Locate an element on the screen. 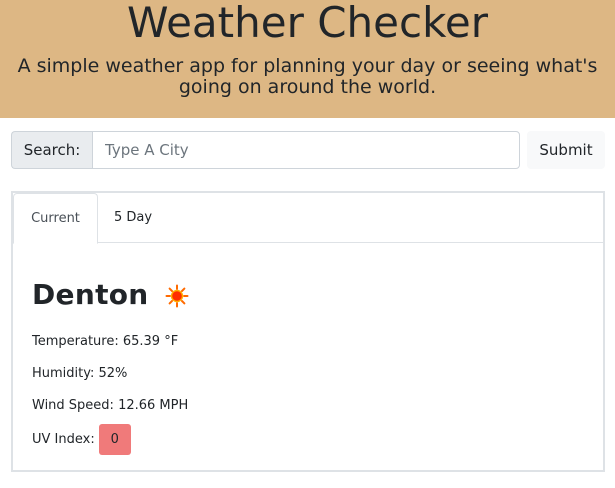 The width and height of the screenshot is (615, 488). tab-5-day: 5 Day is located at coordinates (133, 218).